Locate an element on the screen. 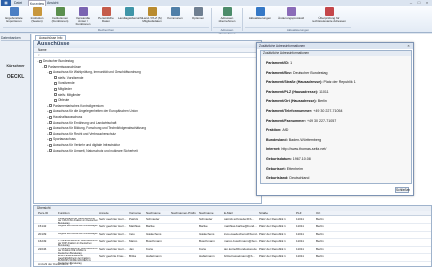 The height and width of the screenshot is (267, 432). kuerschner-logo: Kürschner is located at coordinates (15, 66).